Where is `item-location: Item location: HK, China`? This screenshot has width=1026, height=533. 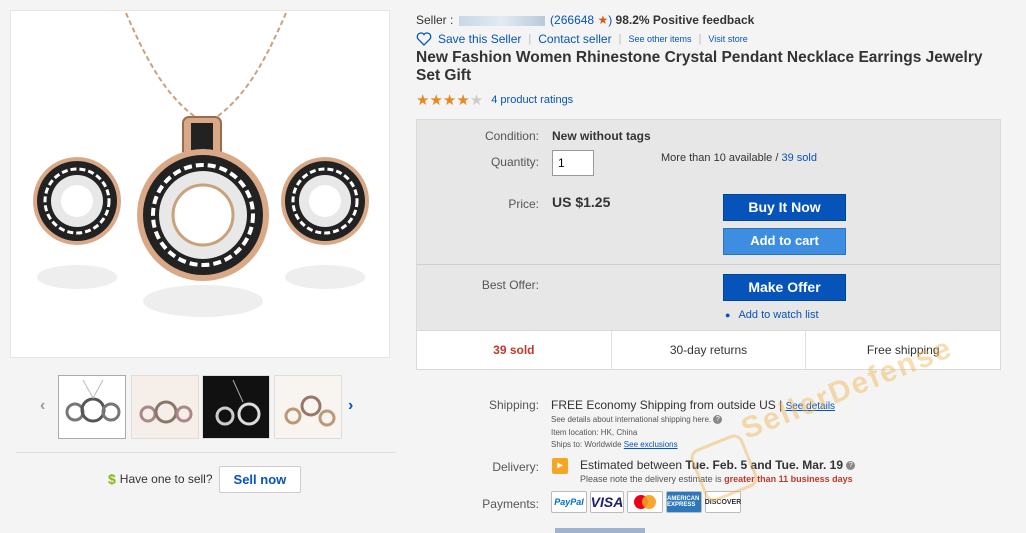
item-location: Item location: HK, China is located at coordinates (594, 432).